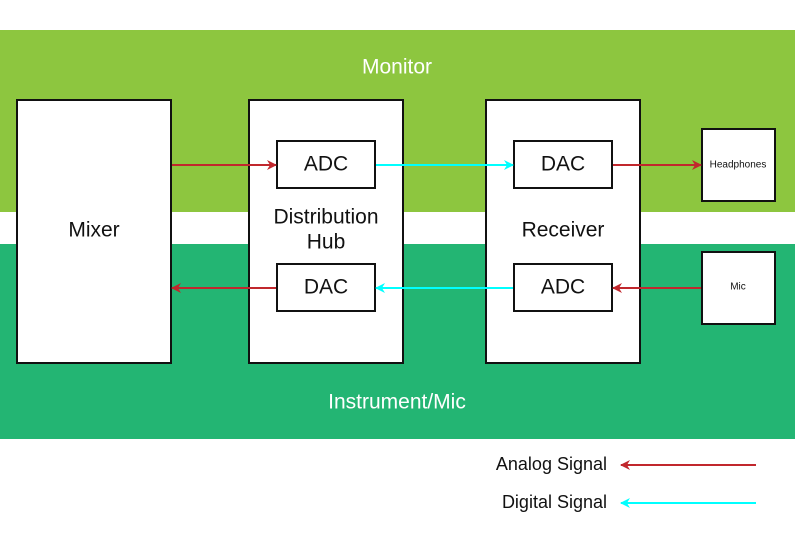 The width and height of the screenshot is (795, 542). I want to click on hub-label-line2: Hub, so click(326, 242).